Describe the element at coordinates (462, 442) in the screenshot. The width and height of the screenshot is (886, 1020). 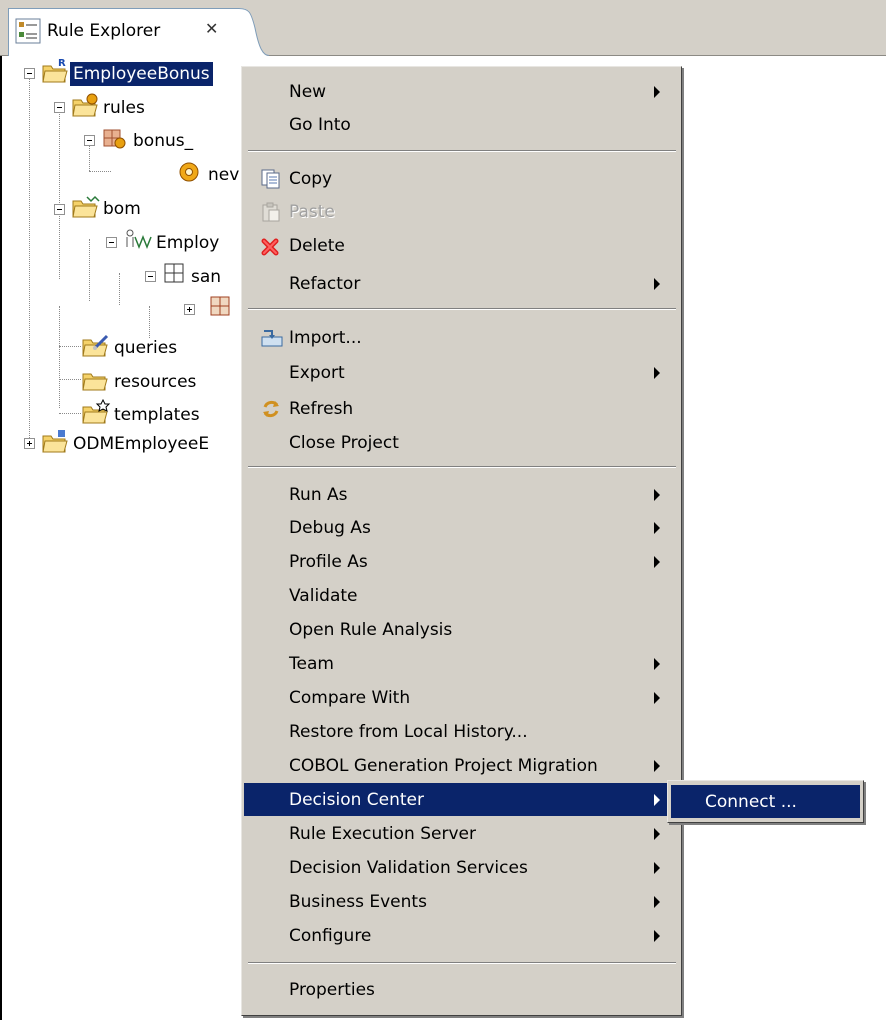
I see `menu-item-close-project: Close Project` at that location.